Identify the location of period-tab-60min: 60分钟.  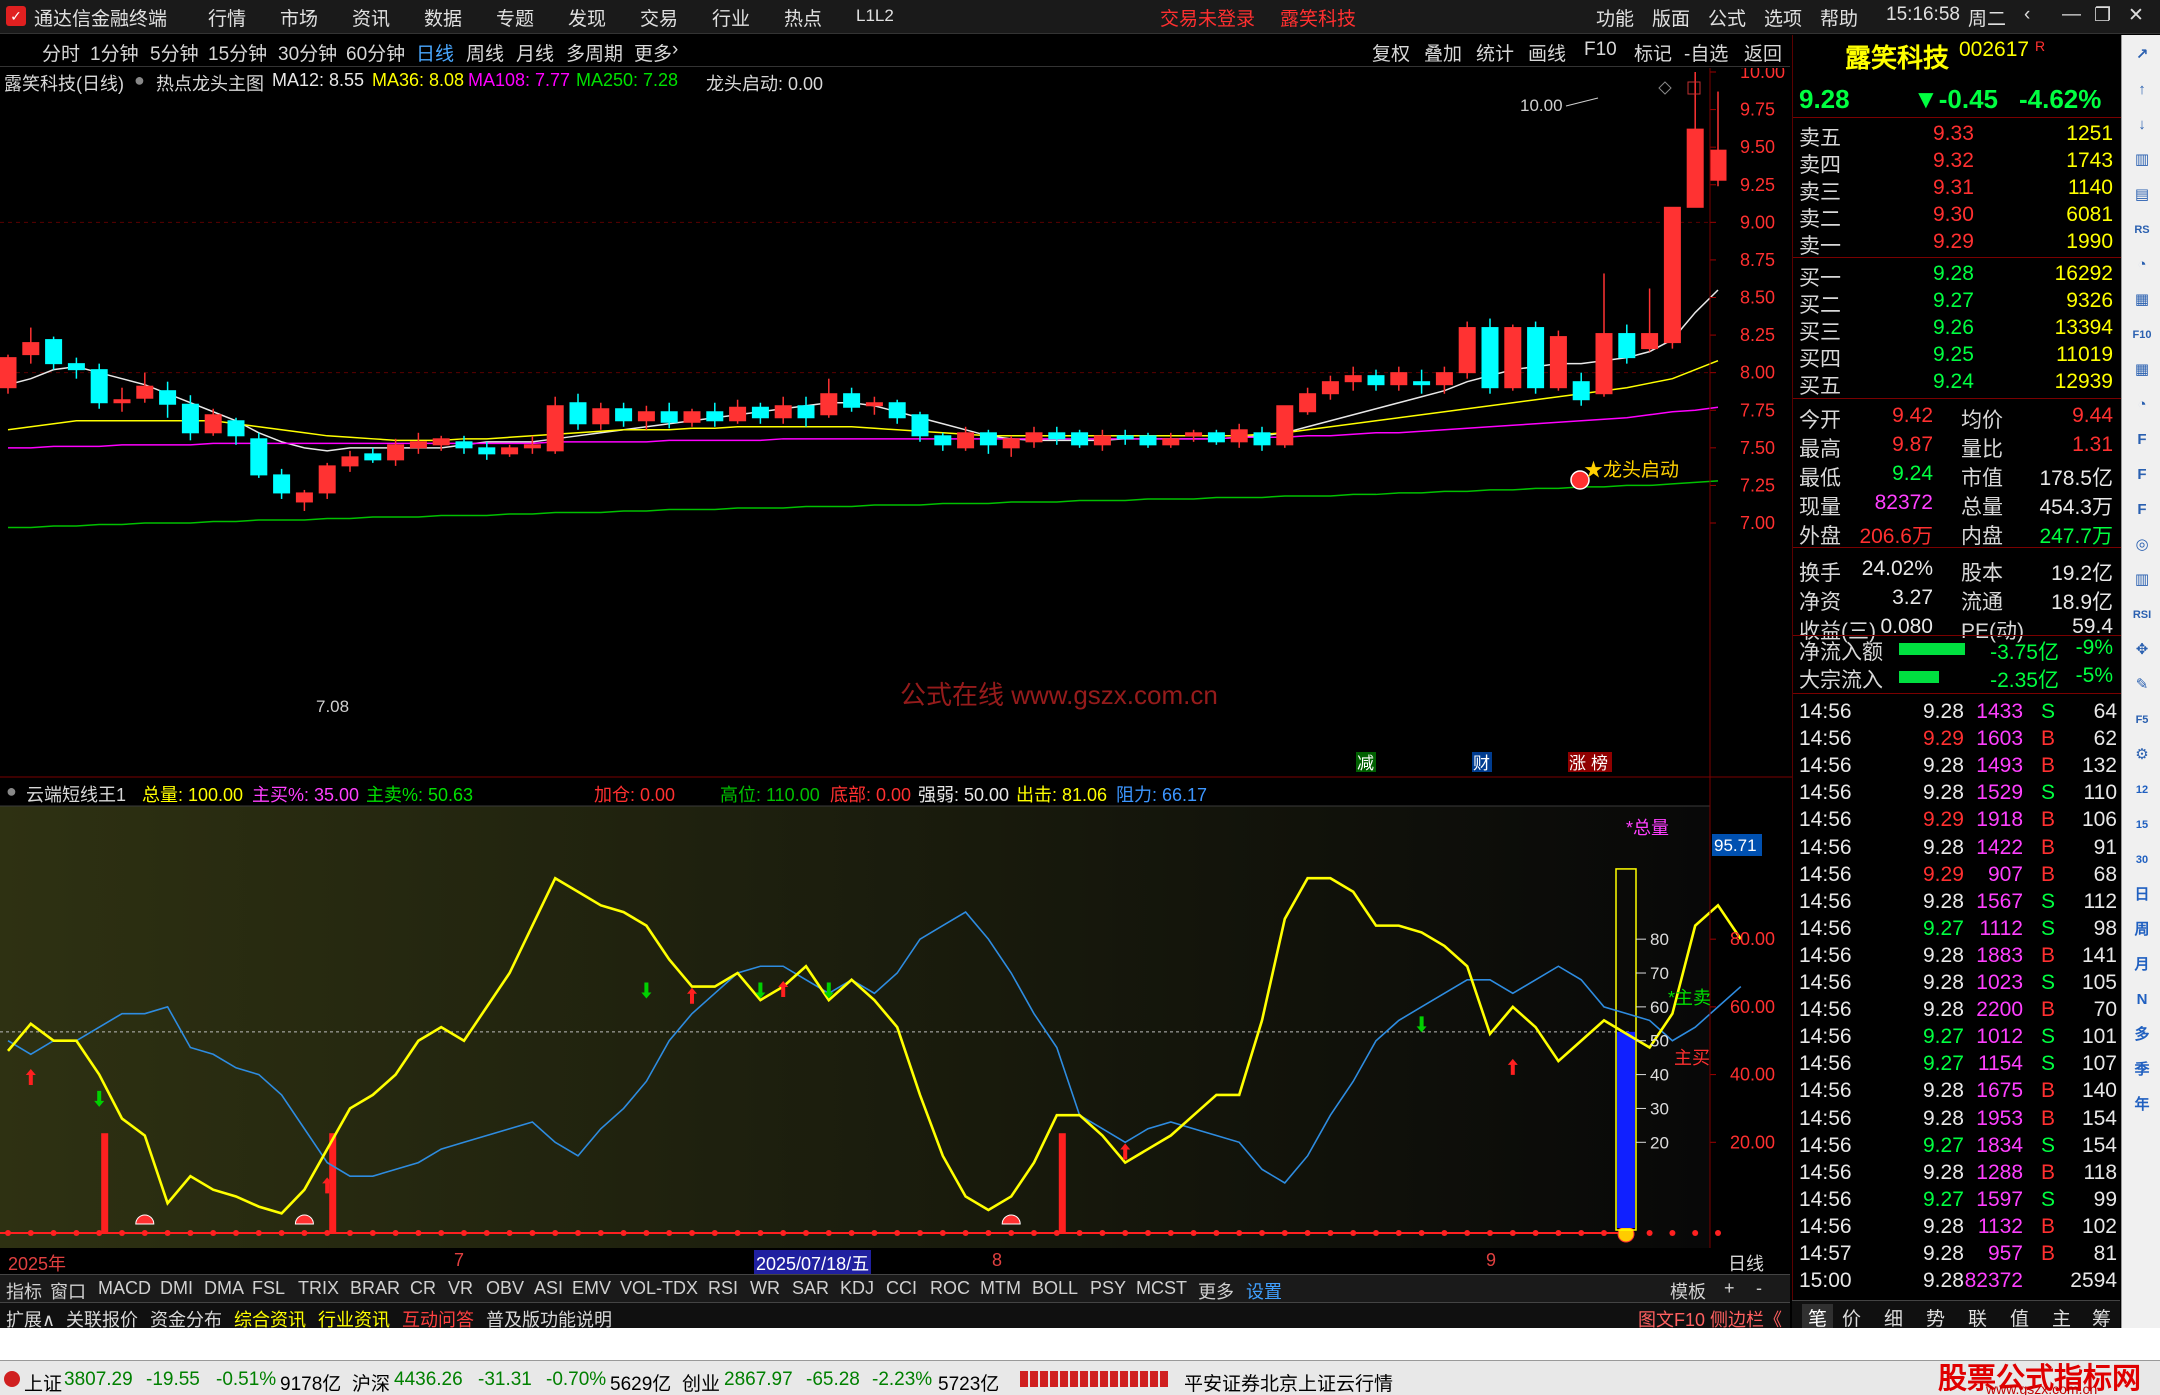
(375, 52).